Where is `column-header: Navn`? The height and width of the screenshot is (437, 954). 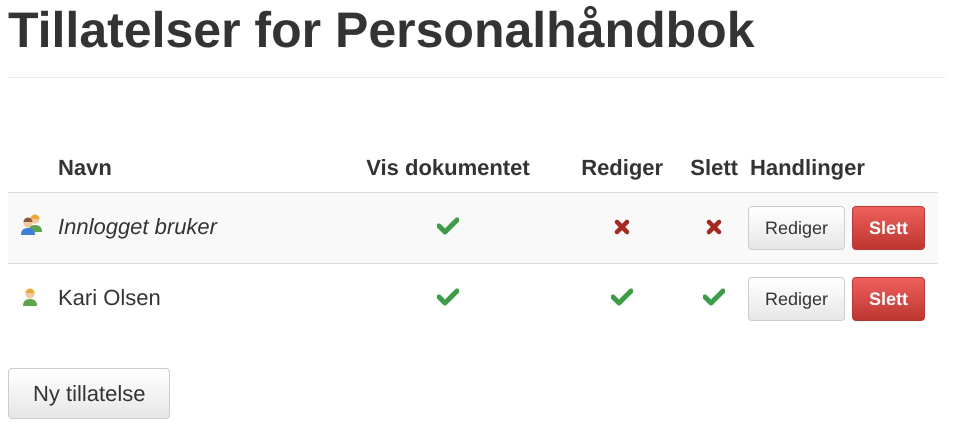
column-header: Navn is located at coordinates (85, 168).